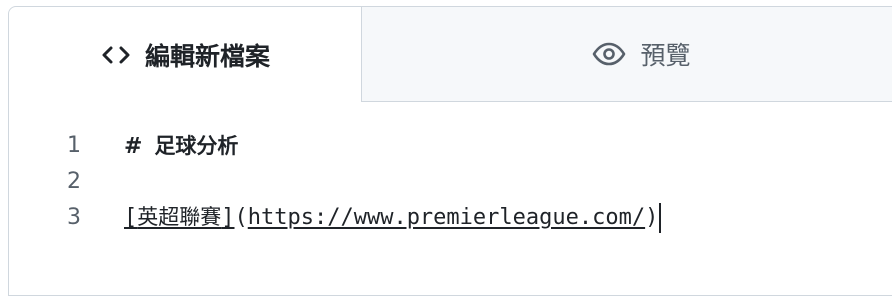 The height and width of the screenshot is (297, 892). Describe the element at coordinates (446, 217) in the screenshot. I see `link-url: https://www.premierleague.com/` at that location.